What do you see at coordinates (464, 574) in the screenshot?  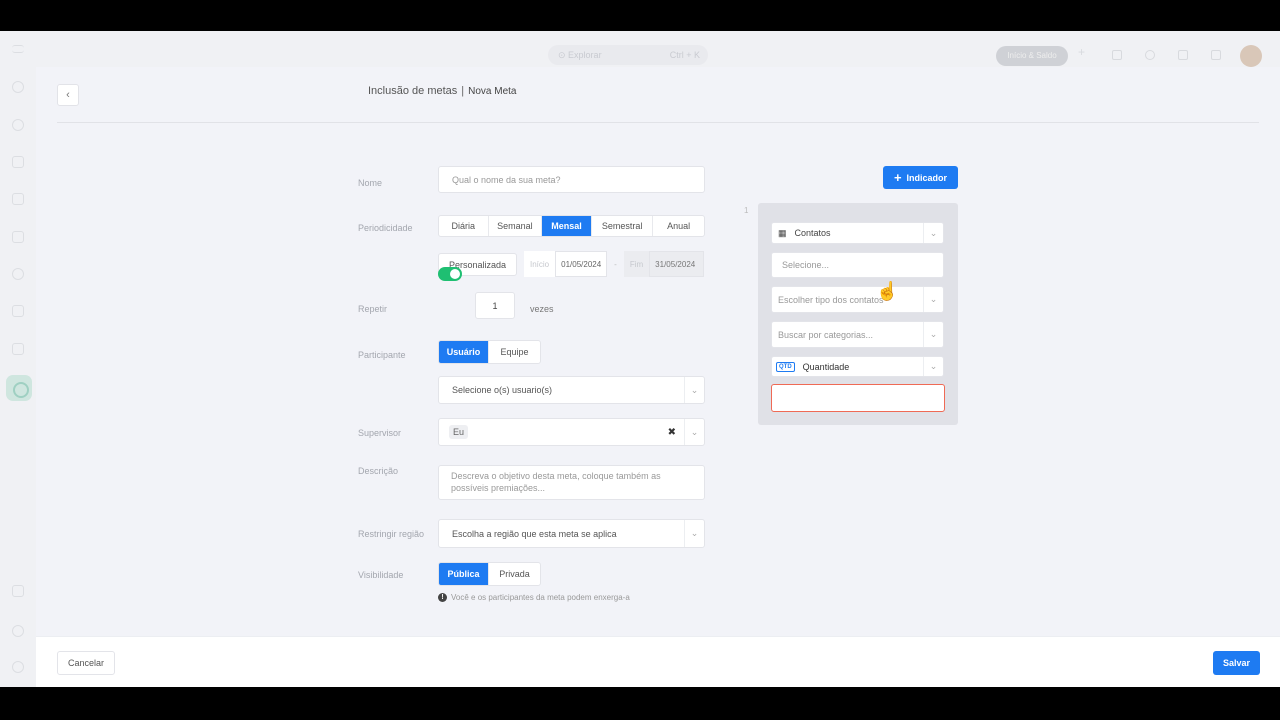 I see `visibilidade-publica: Pública` at bounding box center [464, 574].